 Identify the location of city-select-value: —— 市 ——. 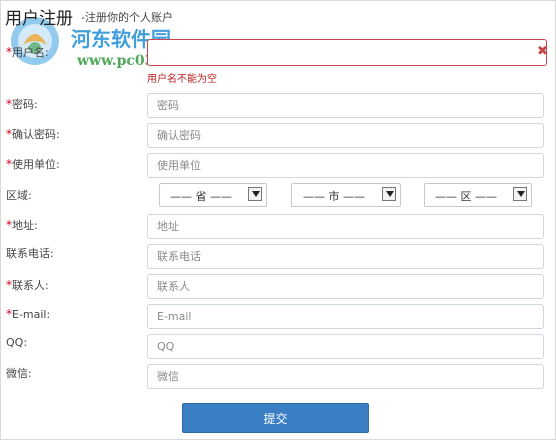
(334, 196).